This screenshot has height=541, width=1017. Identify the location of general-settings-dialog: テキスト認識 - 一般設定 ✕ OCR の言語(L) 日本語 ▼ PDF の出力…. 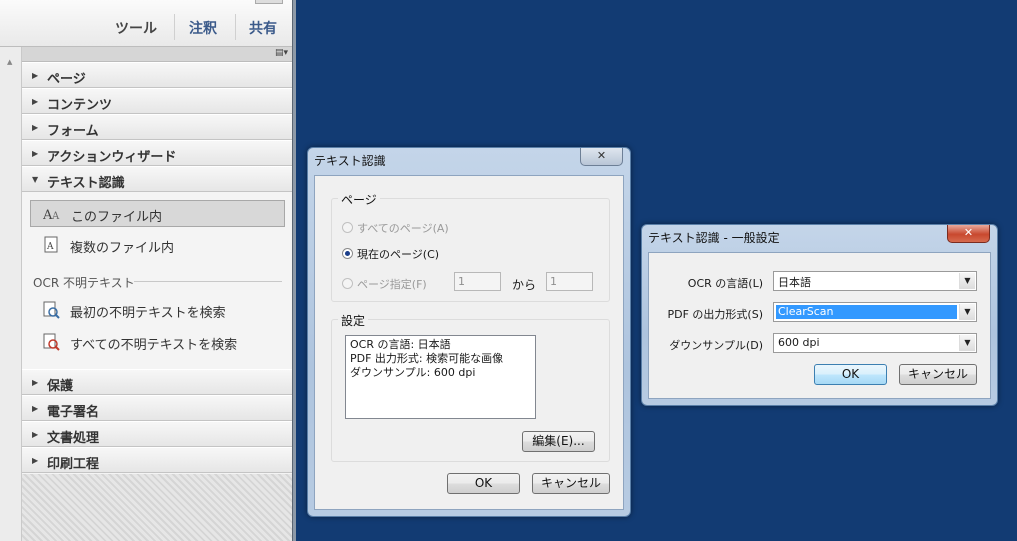
(819, 315).